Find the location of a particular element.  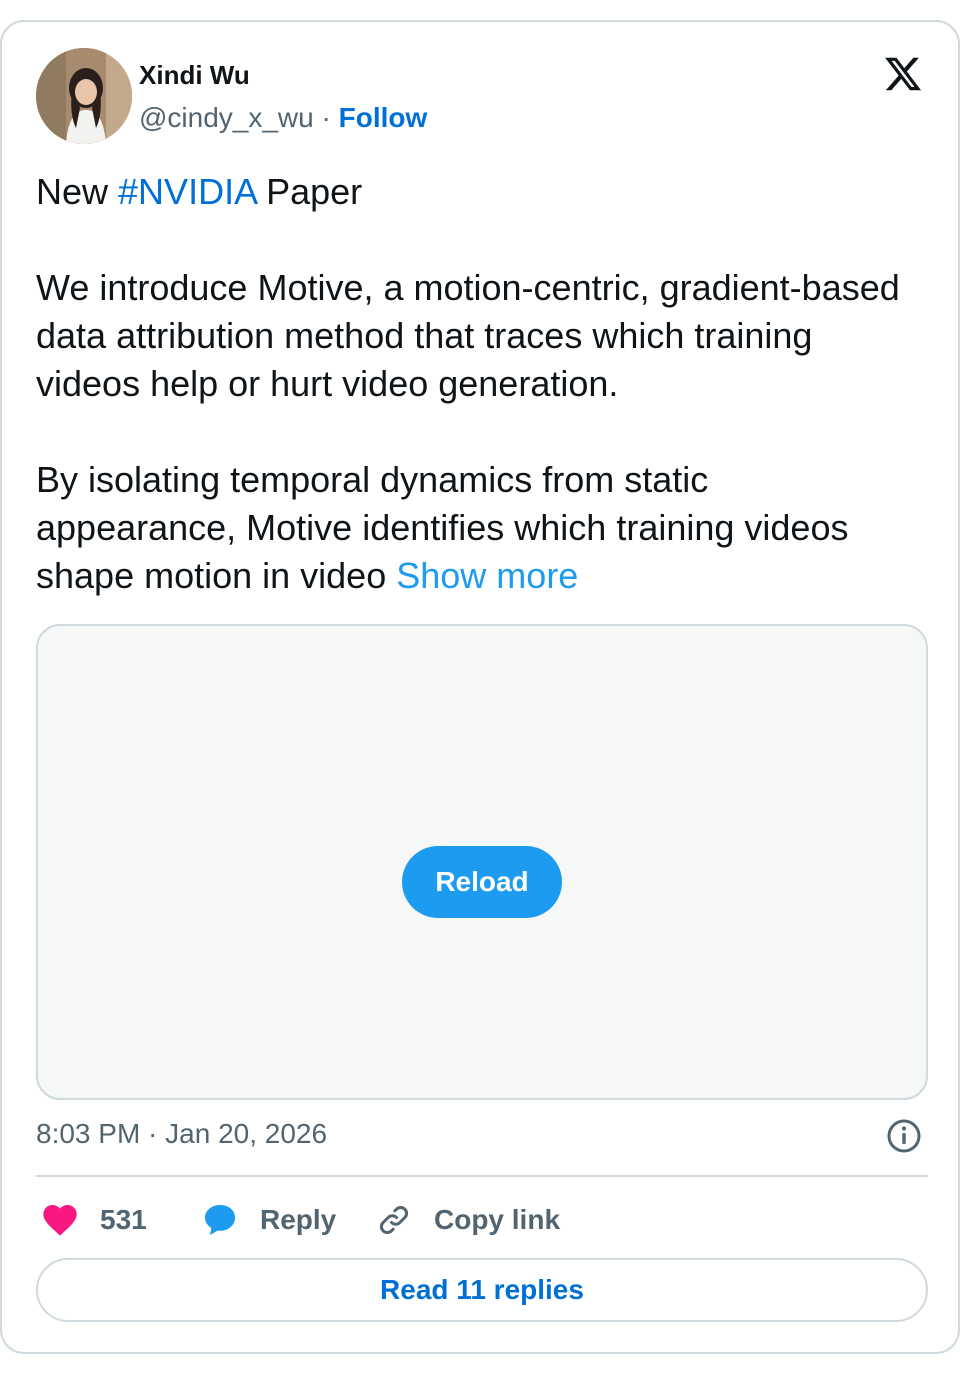

show-more-link: Show more is located at coordinates (487, 575).